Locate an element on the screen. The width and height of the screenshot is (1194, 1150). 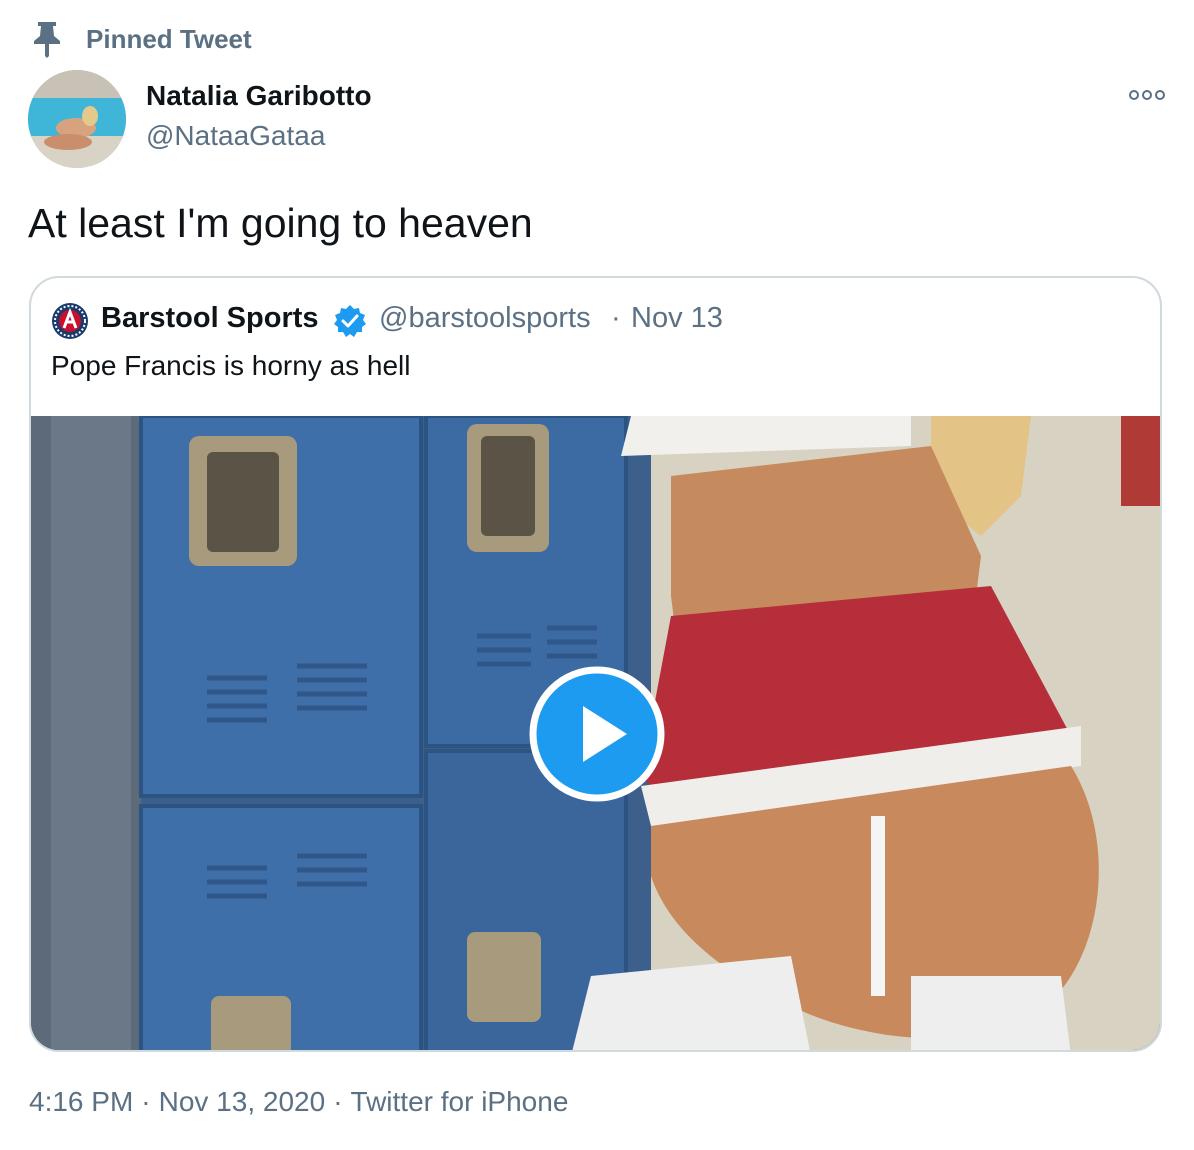
more-options-icon is located at coordinates (1147, 97).